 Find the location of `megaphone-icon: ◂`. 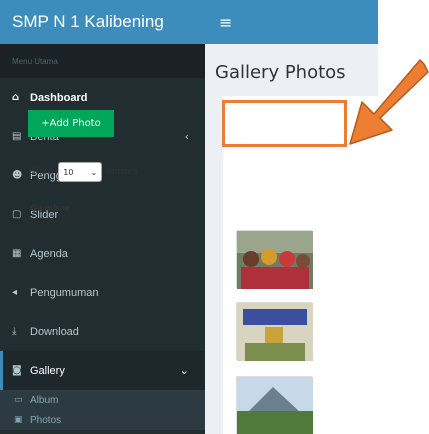

megaphone-icon: ◂ is located at coordinates (15, 292).